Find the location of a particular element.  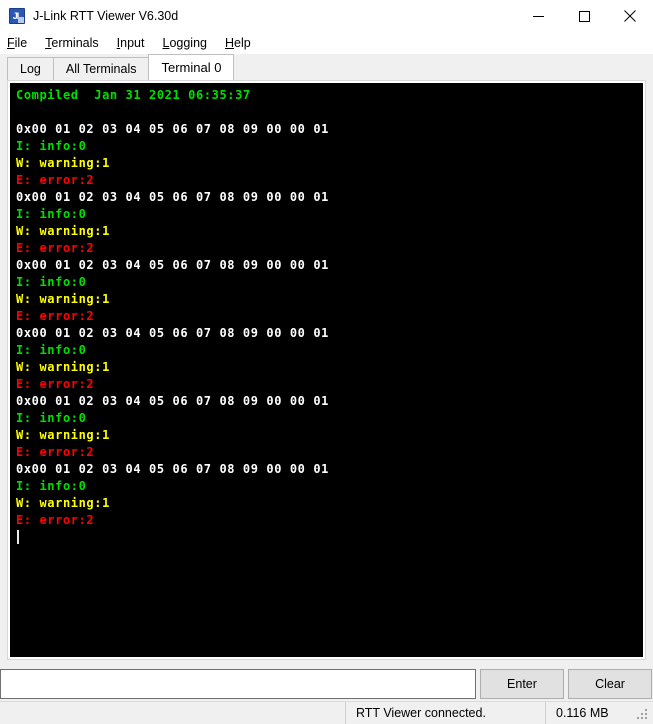

input-row: Enter Clear is located at coordinates (326, 684).